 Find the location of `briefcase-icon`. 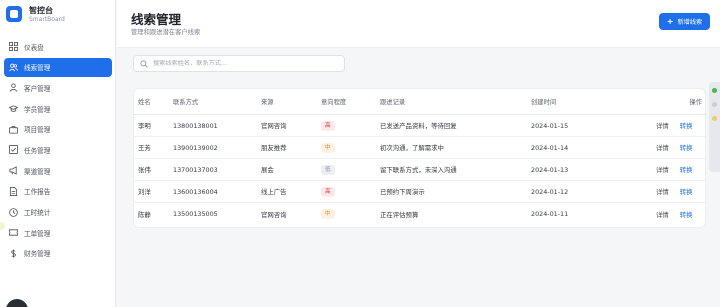

briefcase-icon is located at coordinates (13, 129).